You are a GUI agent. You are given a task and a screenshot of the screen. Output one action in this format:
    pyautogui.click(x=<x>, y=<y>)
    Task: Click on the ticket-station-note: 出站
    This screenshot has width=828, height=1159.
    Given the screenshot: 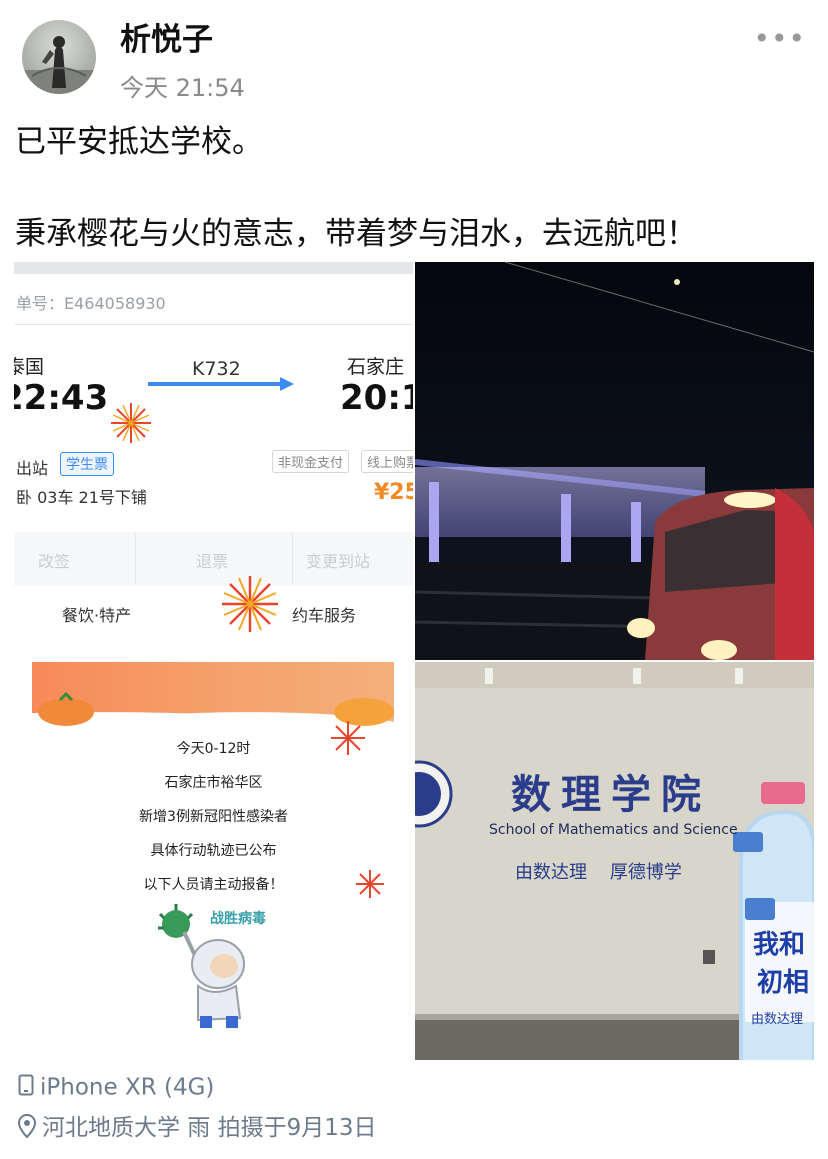 What is the action you would take?
    pyautogui.click(x=32, y=468)
    